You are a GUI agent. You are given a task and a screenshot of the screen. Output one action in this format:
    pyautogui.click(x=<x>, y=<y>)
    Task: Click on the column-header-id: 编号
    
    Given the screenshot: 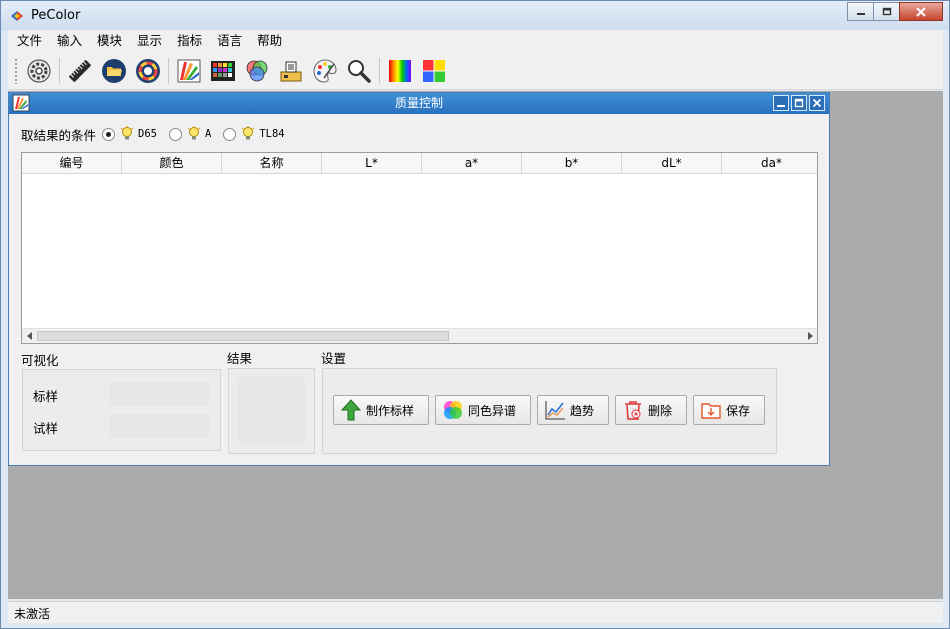 What is the action you would take?
    pyautogui.click(x=72, y=163)
    